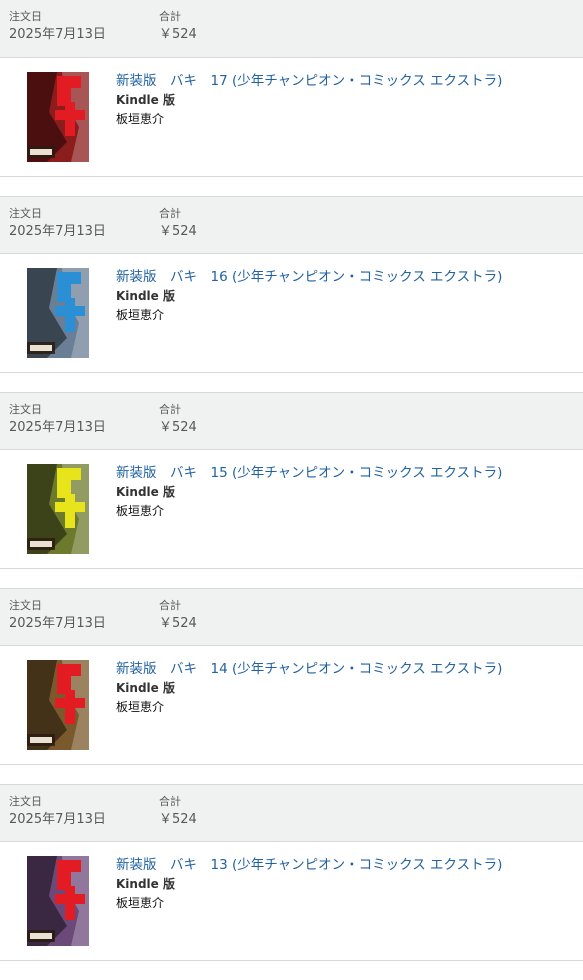 The height and width of the screenshot is (980, 583). I want to click on book-title-link: 新装版 バキ 17 (少年チャンピオン・コミックス エクストラ), so click(309, 81).